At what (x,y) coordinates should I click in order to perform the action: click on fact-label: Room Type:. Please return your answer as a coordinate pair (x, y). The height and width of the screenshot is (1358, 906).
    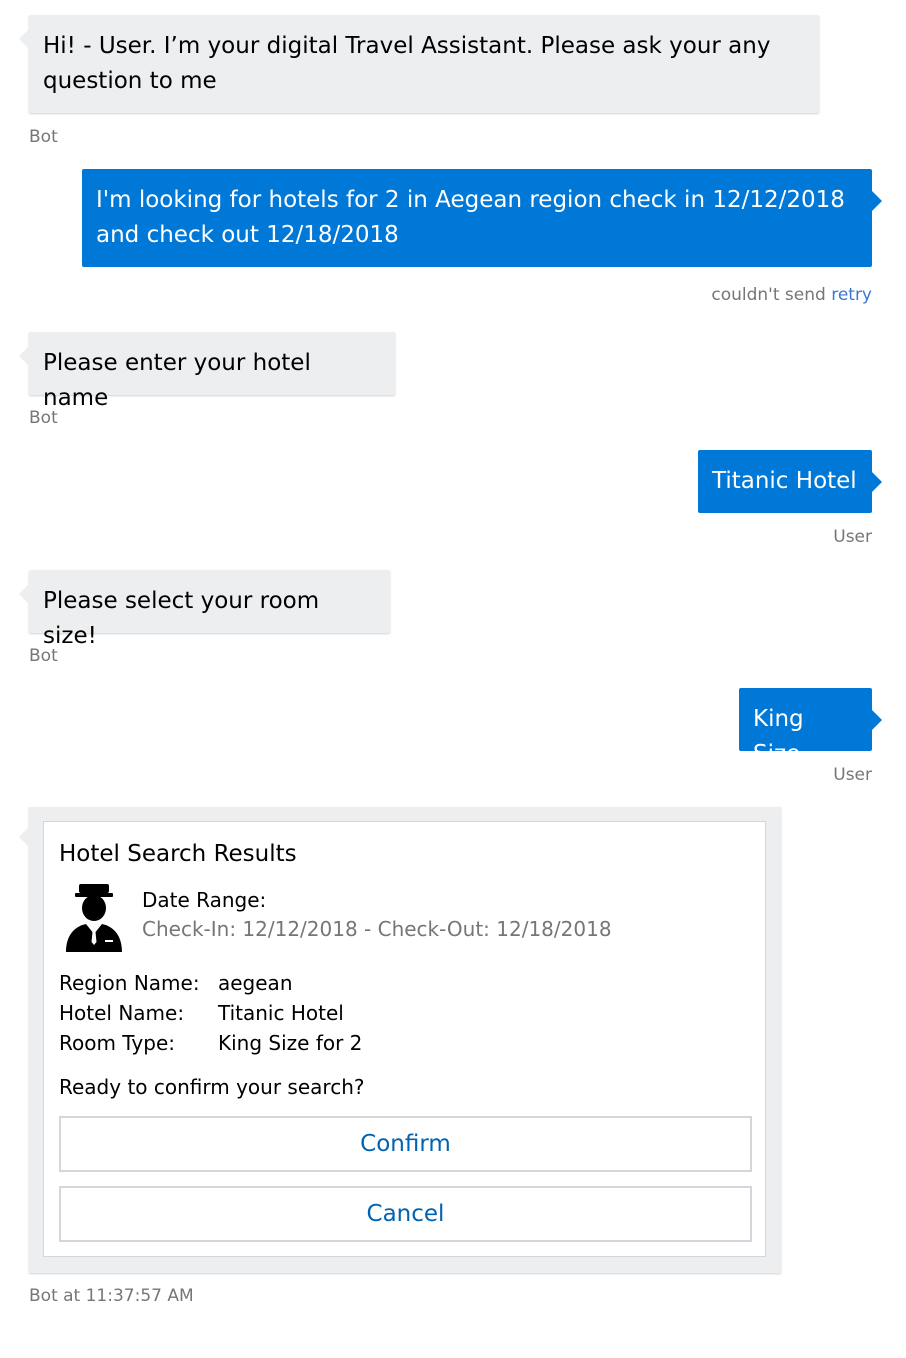
    Looking at the image, I should click on (117, 1043).